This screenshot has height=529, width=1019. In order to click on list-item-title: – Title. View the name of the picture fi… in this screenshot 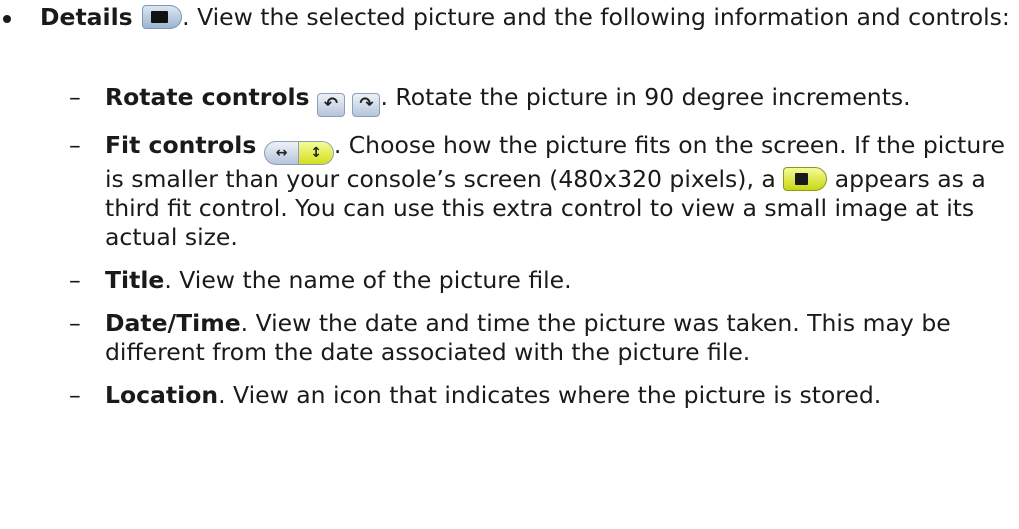, I will do `click(506, 280)`.